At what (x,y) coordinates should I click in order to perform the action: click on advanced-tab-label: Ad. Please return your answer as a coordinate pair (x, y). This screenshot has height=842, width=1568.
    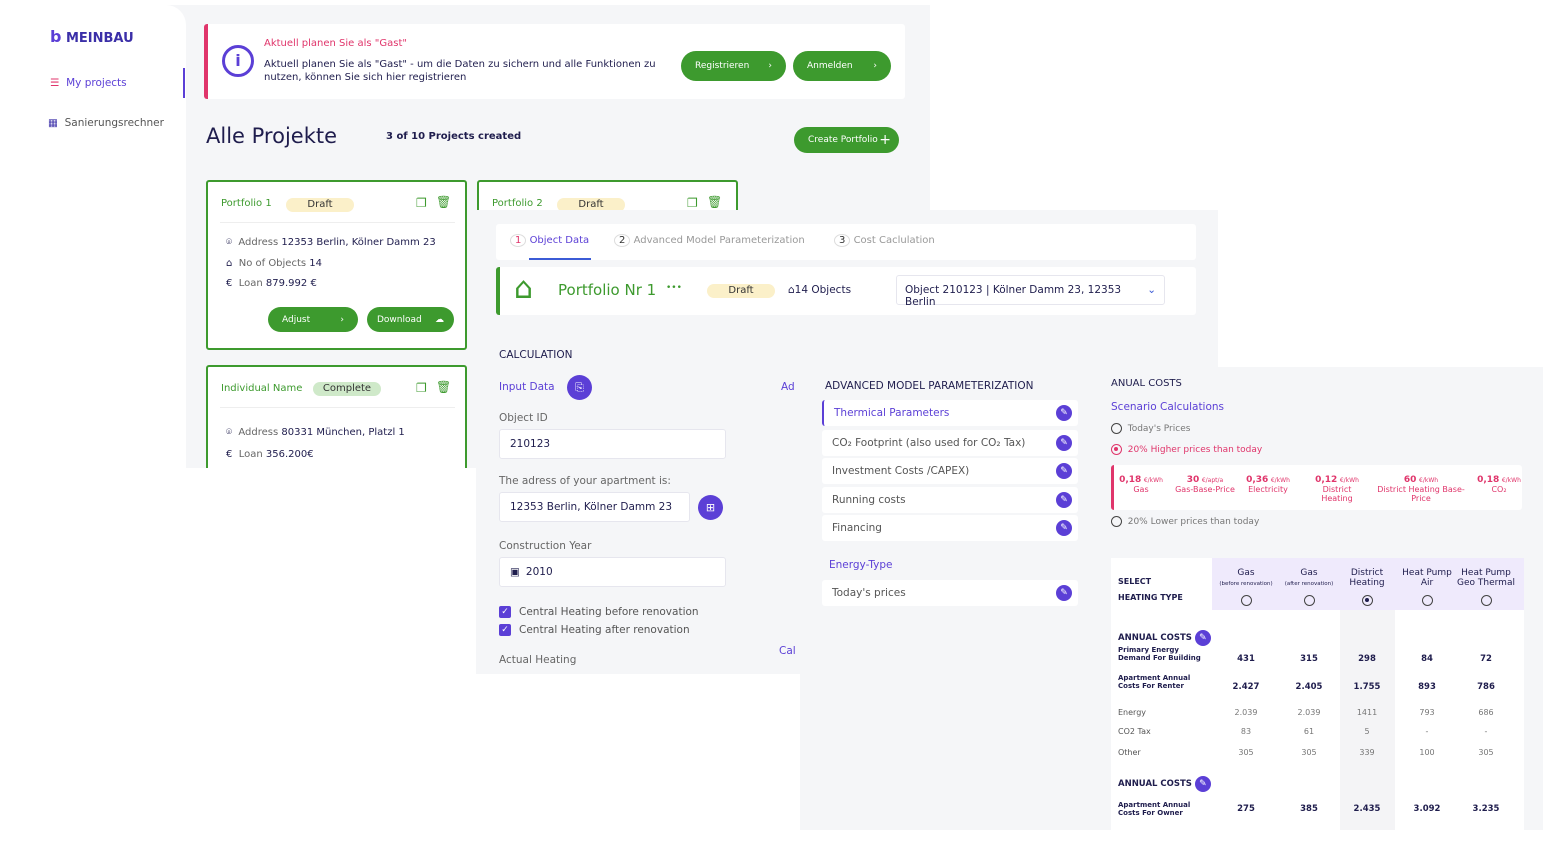
    Looking at the image, I should click on (788, 387).